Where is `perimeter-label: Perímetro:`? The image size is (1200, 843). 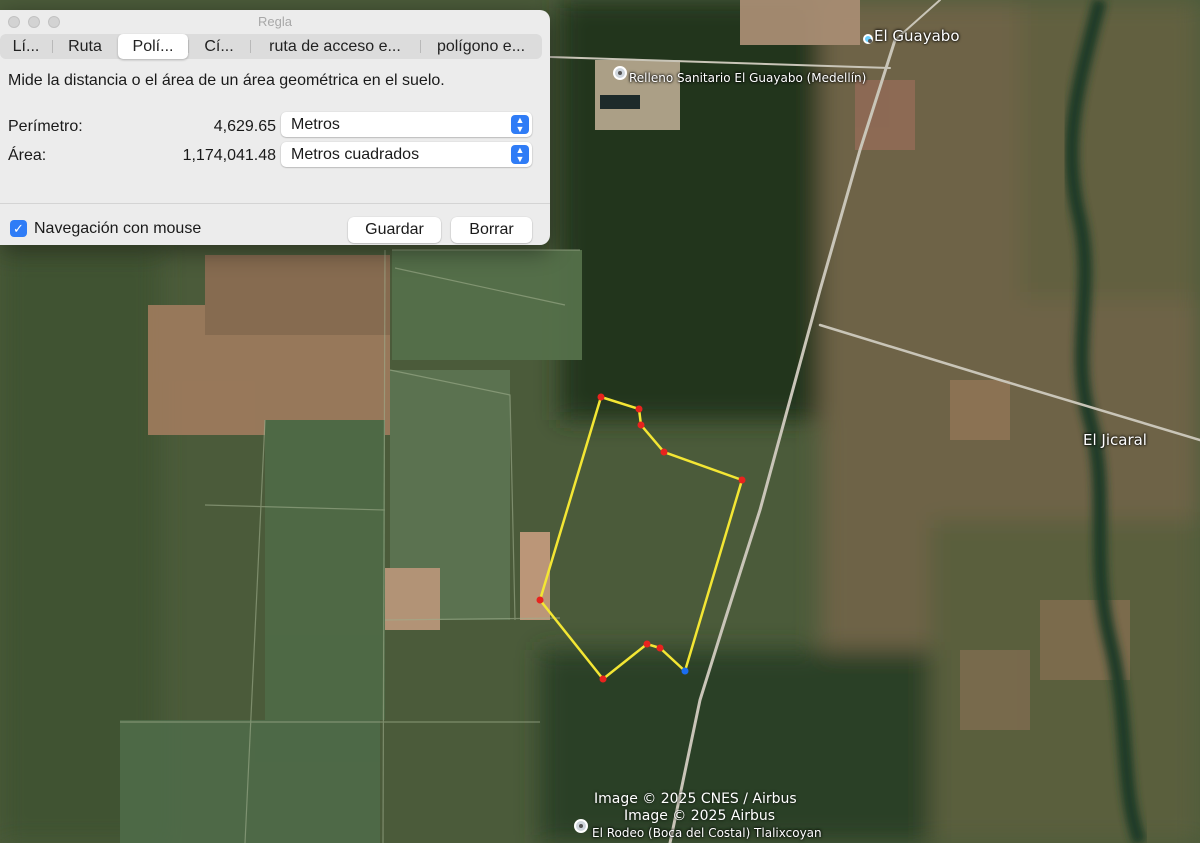 perimeter-label: Perímetro: is located at coordinates (45, 126).